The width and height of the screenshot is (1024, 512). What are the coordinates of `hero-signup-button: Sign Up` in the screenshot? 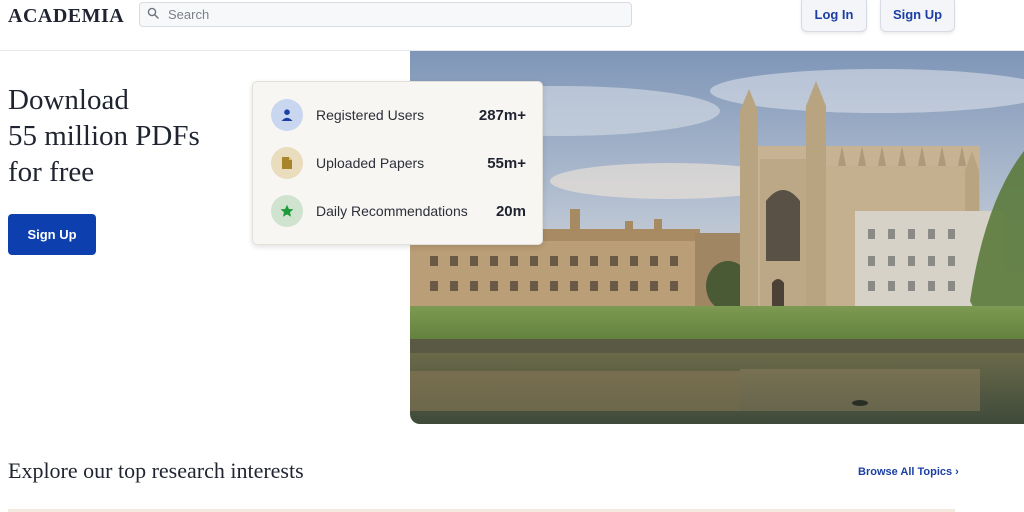 It's located at (52, 234).